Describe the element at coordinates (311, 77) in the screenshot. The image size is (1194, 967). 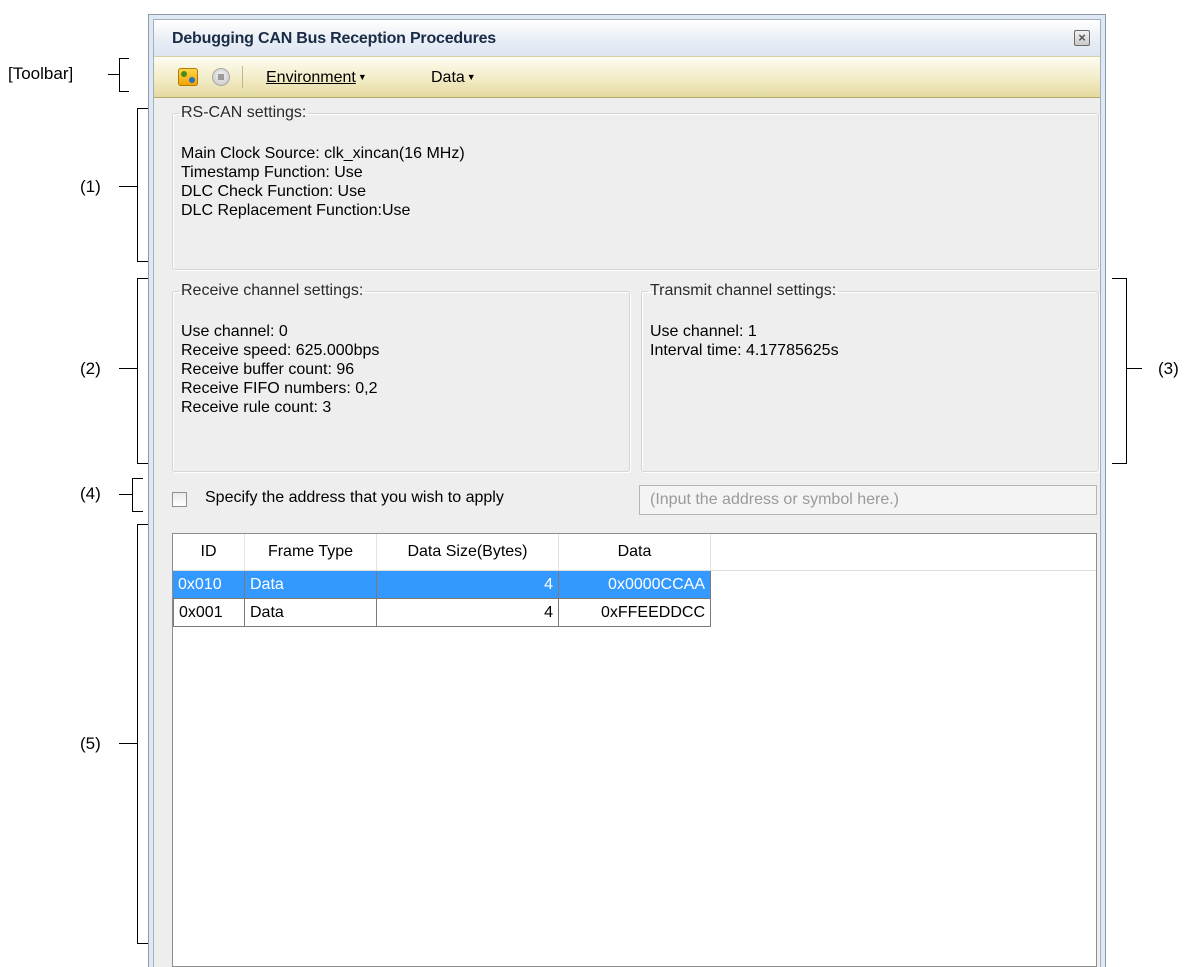
I see `environment-menu-label: Environment` at that location.